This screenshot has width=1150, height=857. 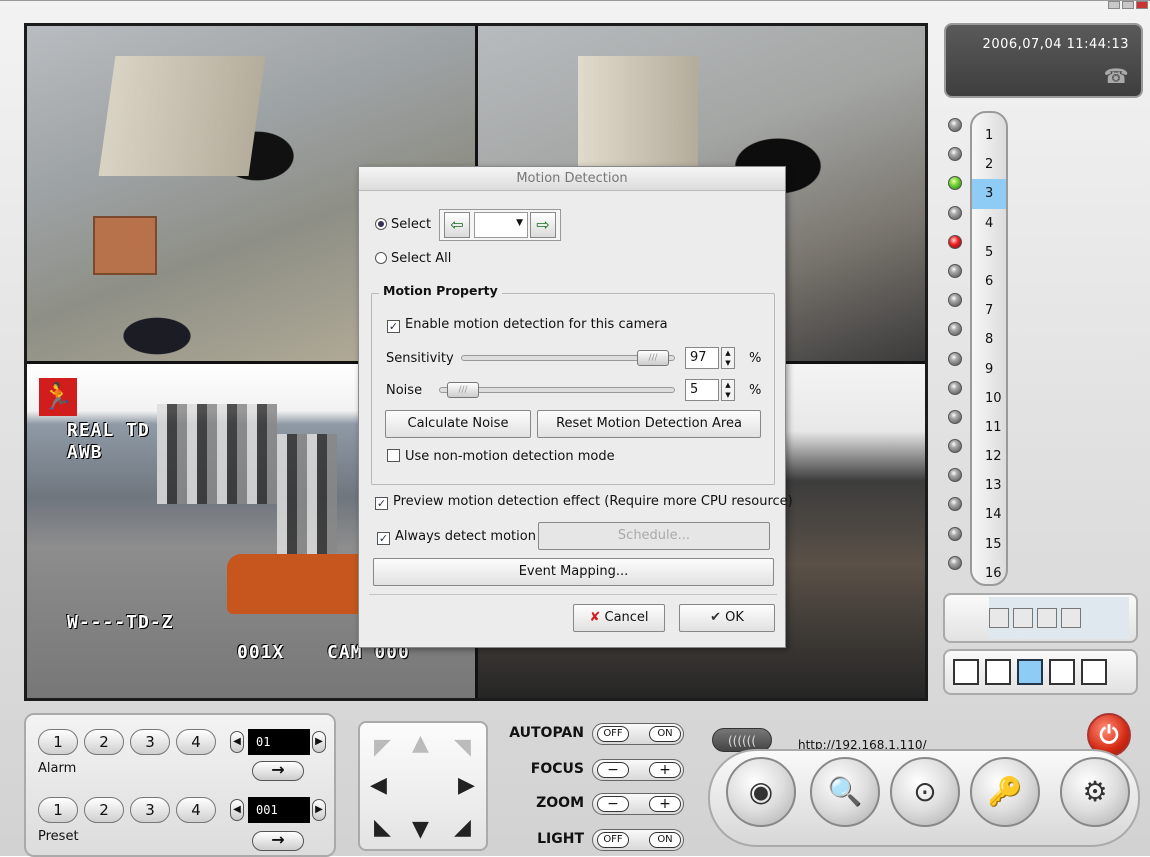 What do you see at coordinates (702, 358) in the screenshot?
I see `sensitivity-input: 97` at bounding box center [702, 358].